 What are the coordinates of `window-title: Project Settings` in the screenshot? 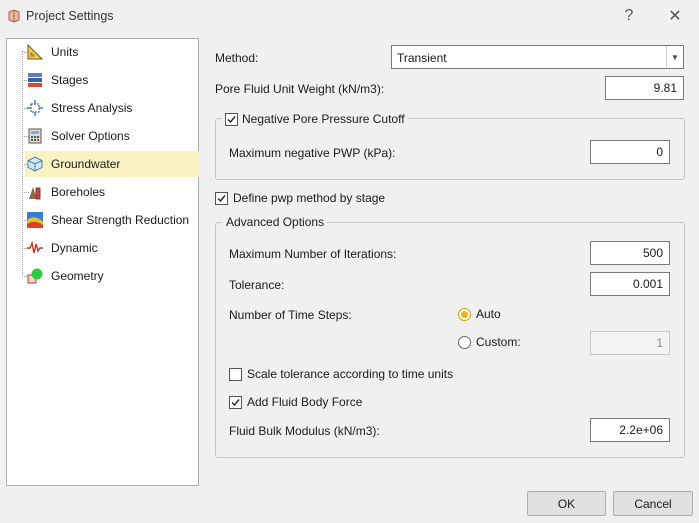 It's located at (70, 16).